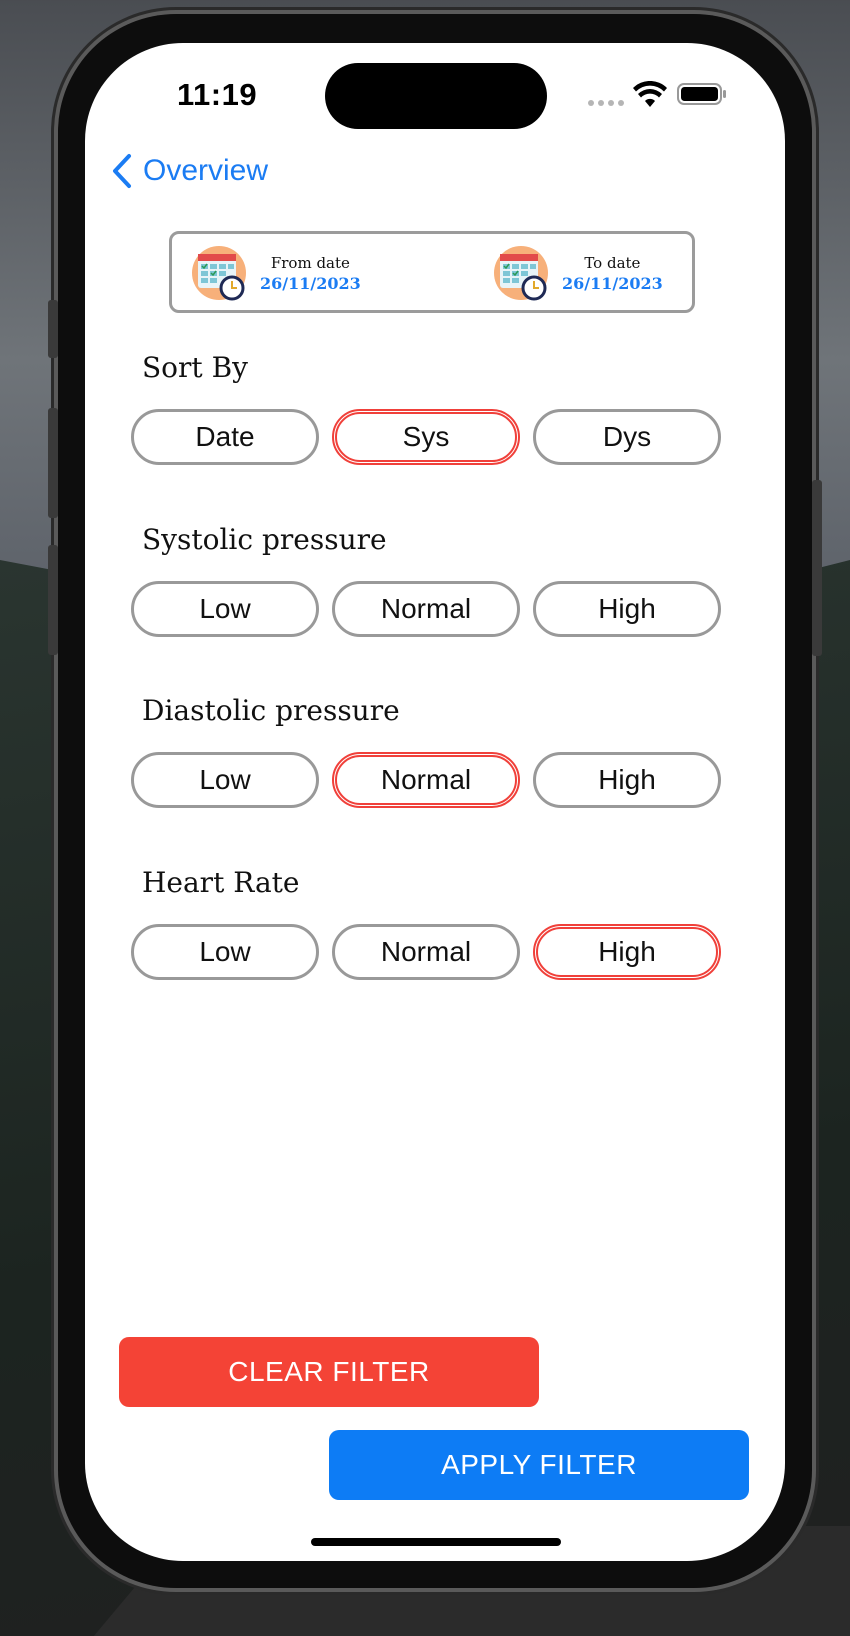 This screenshot has height=1636, width=850. Describe the element at coordinates (53, 600) in the screenshot. I see `volume-down-button` at that location.